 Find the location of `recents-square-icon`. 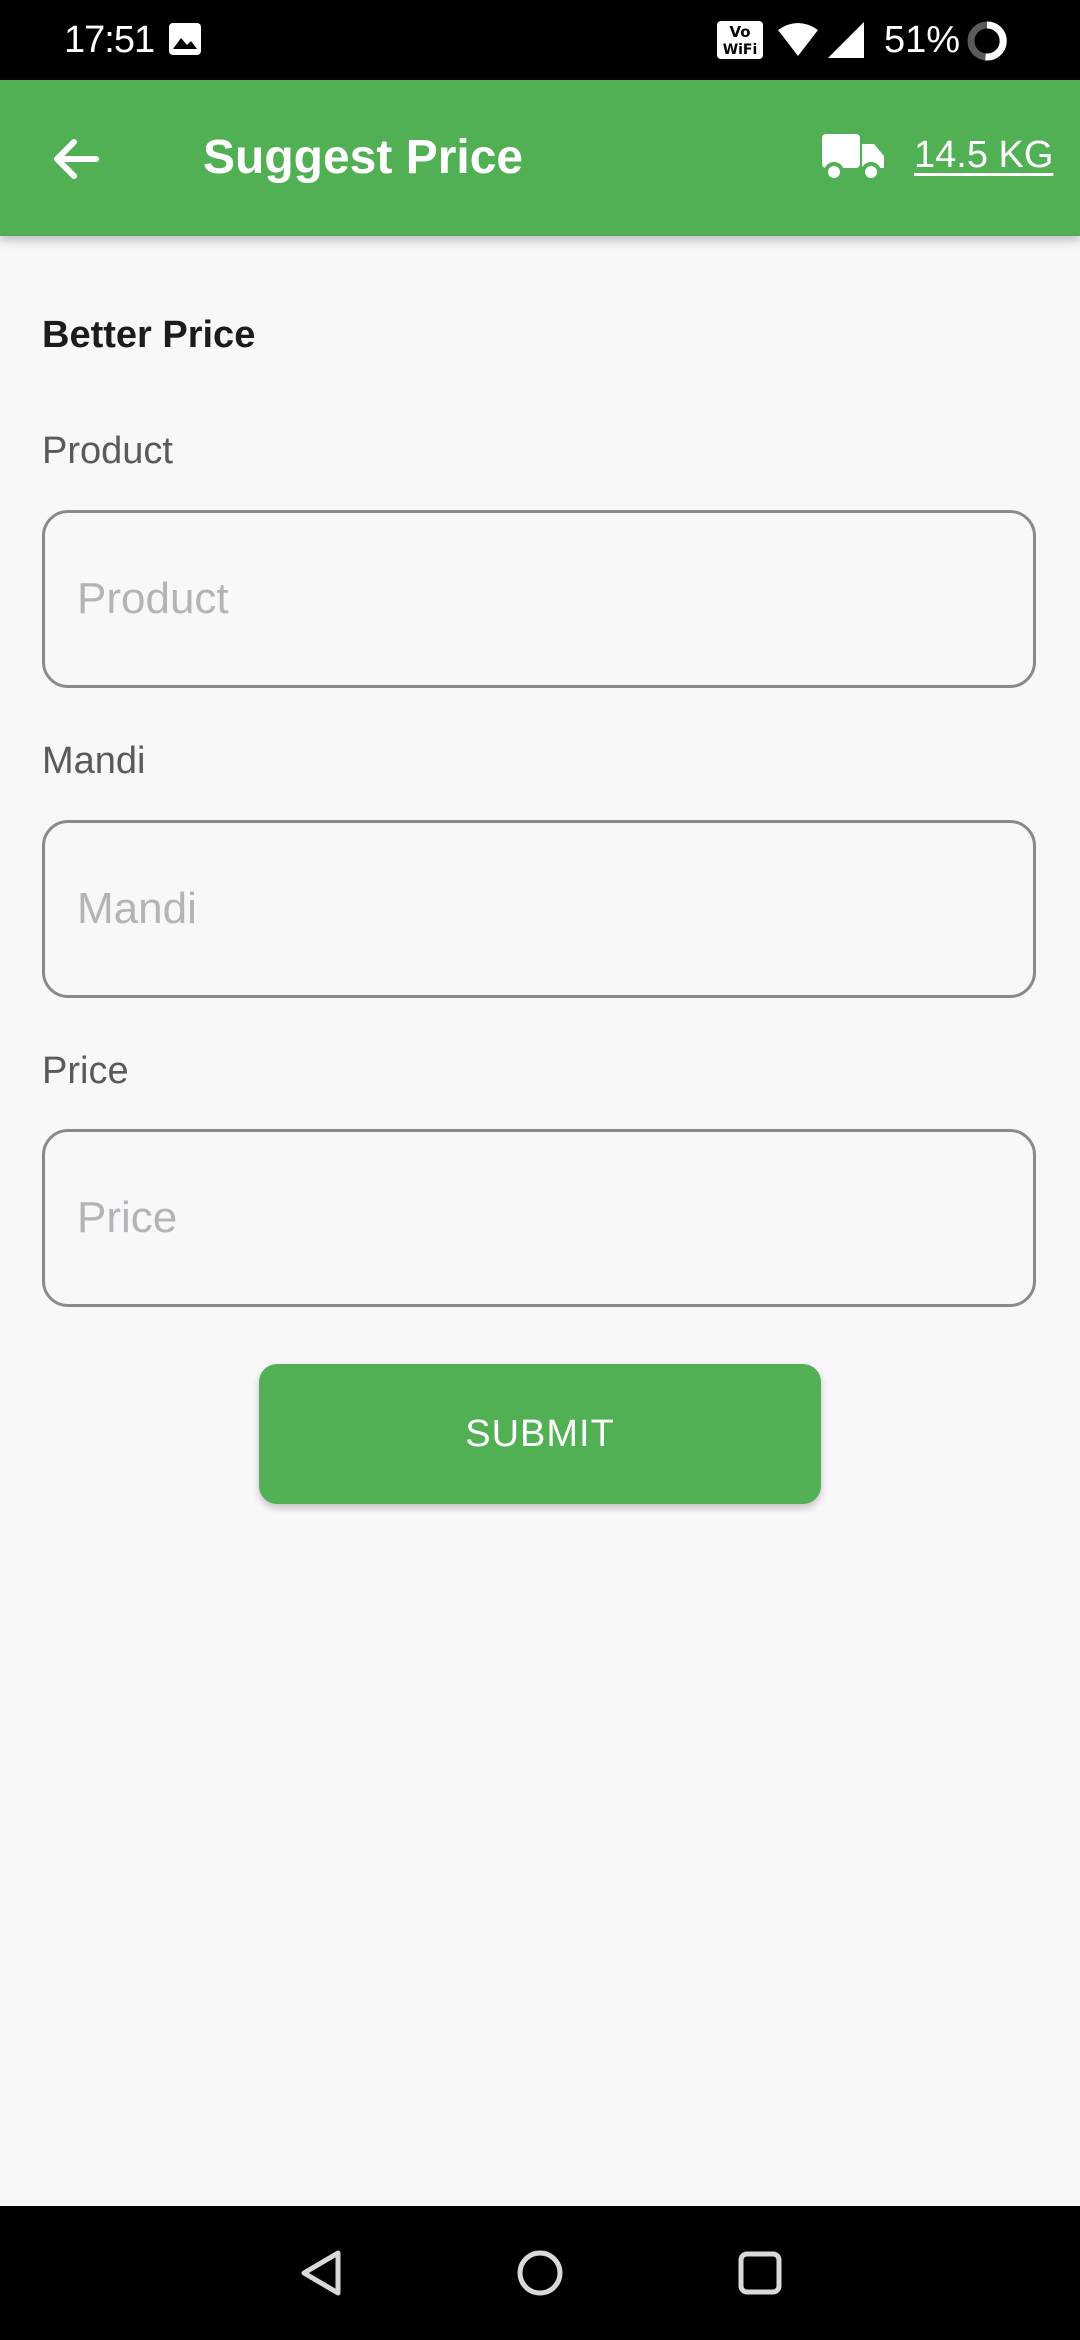

recents-square-icon is located at coordinates (760, 2273).